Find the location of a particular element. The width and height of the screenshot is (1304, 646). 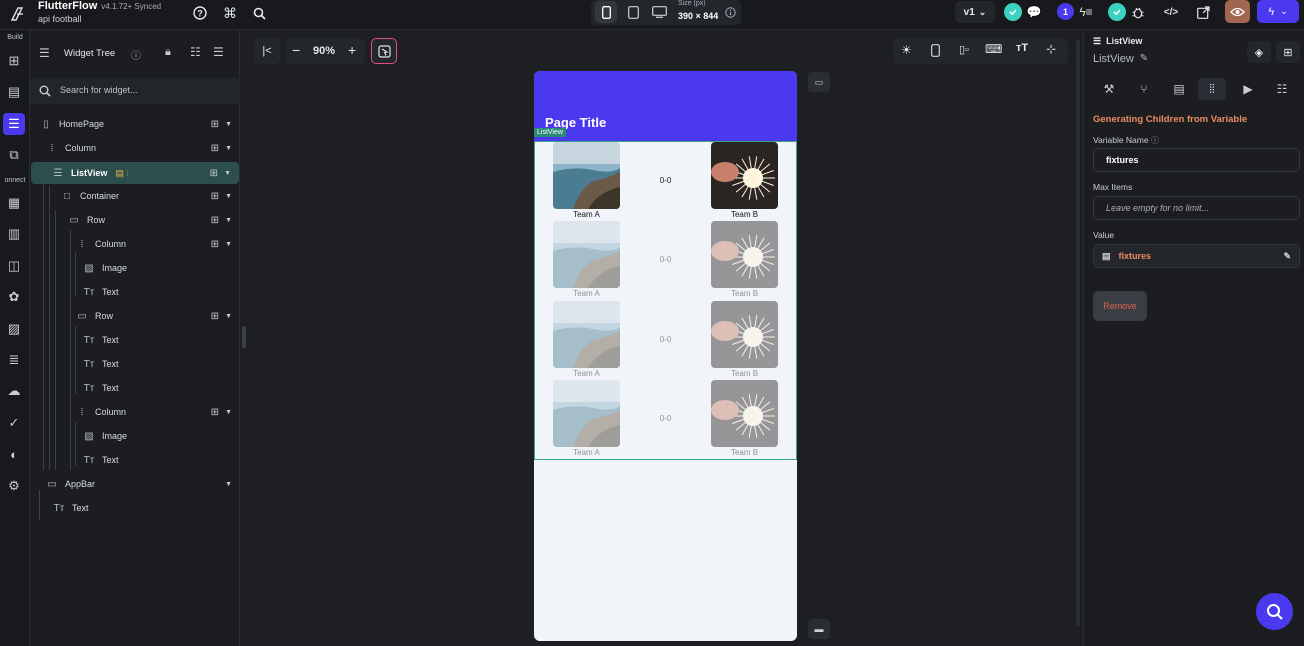

tree-item-container: □ Container ⊞ ▼ is located at coordinates (135, 196).